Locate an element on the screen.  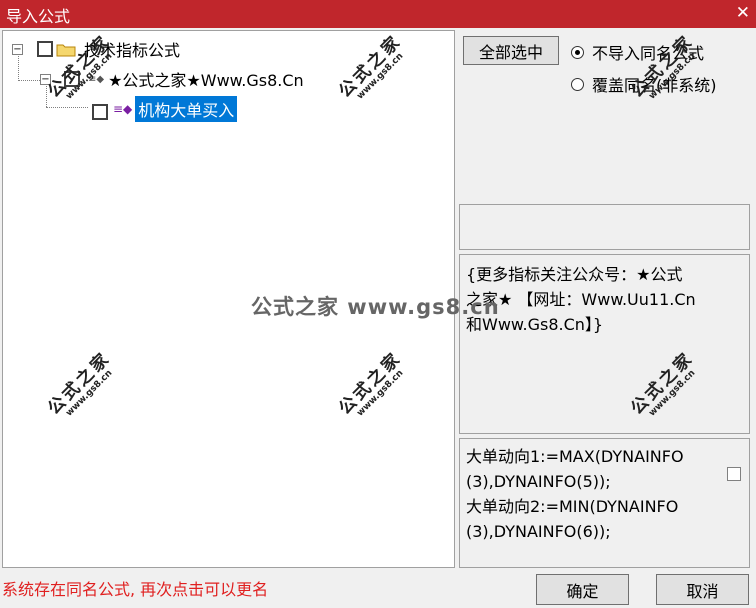
ok-button: 确定 is located at coordinates (582, 589).